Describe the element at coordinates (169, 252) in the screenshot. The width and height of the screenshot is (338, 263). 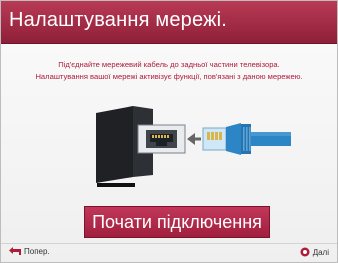
I see `footer-bar: Попер. Далі` at that location.